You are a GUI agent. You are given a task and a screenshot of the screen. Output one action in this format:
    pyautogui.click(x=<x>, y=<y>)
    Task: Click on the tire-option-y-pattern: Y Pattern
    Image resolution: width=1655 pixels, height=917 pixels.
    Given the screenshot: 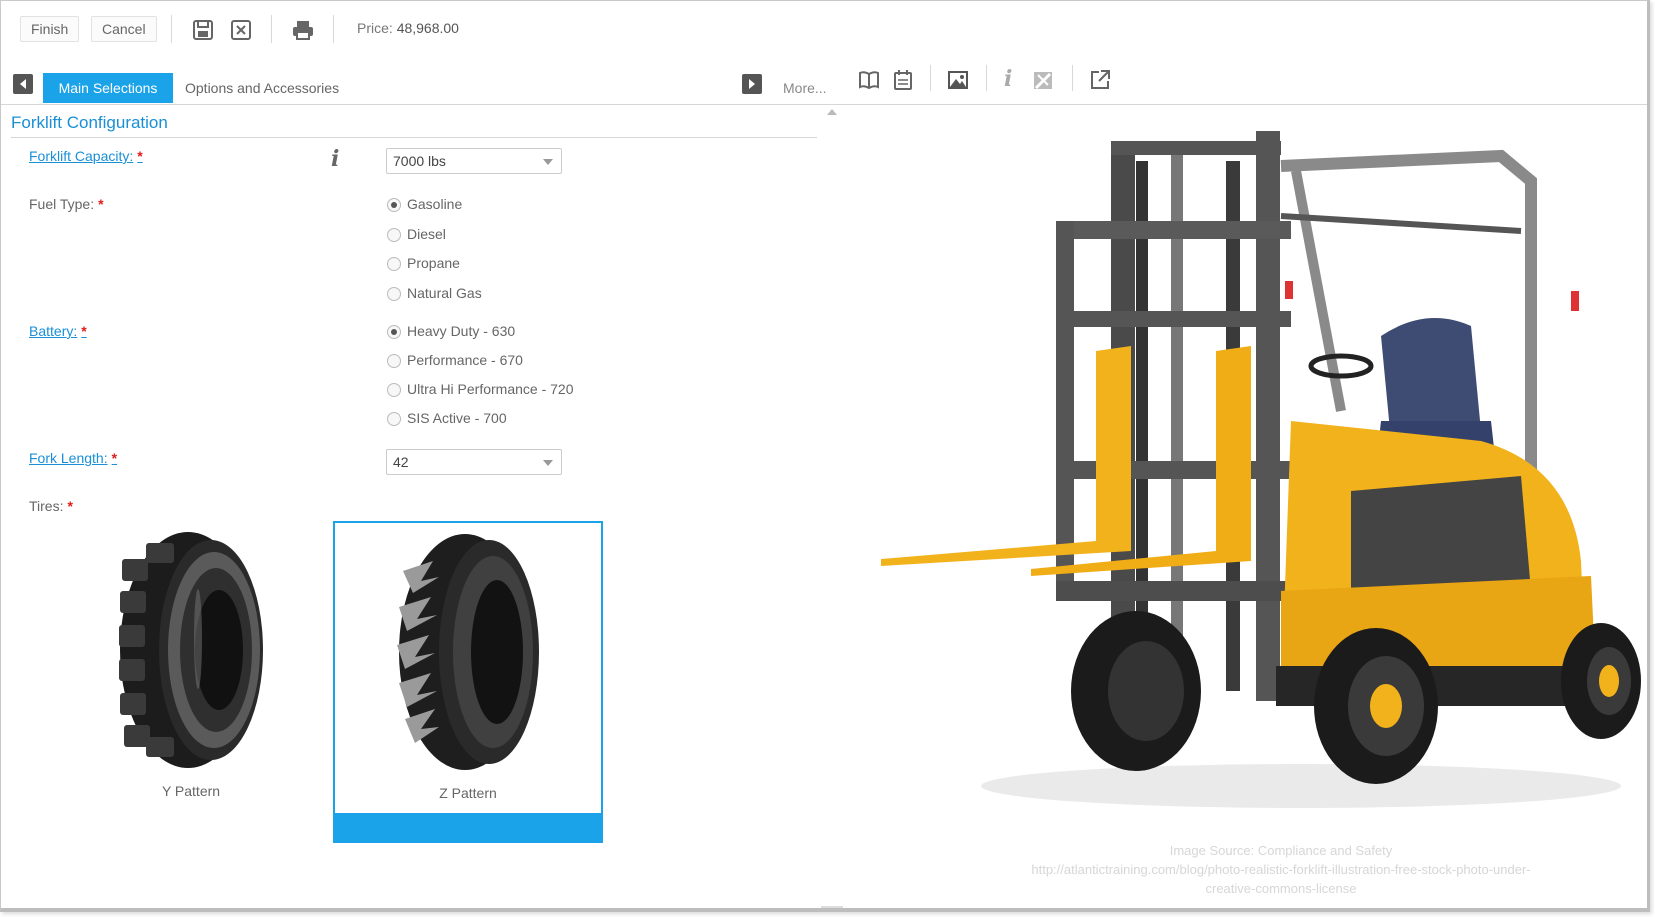 What is the action you would take?
    pyautogui.click(x=191, y=682)
    